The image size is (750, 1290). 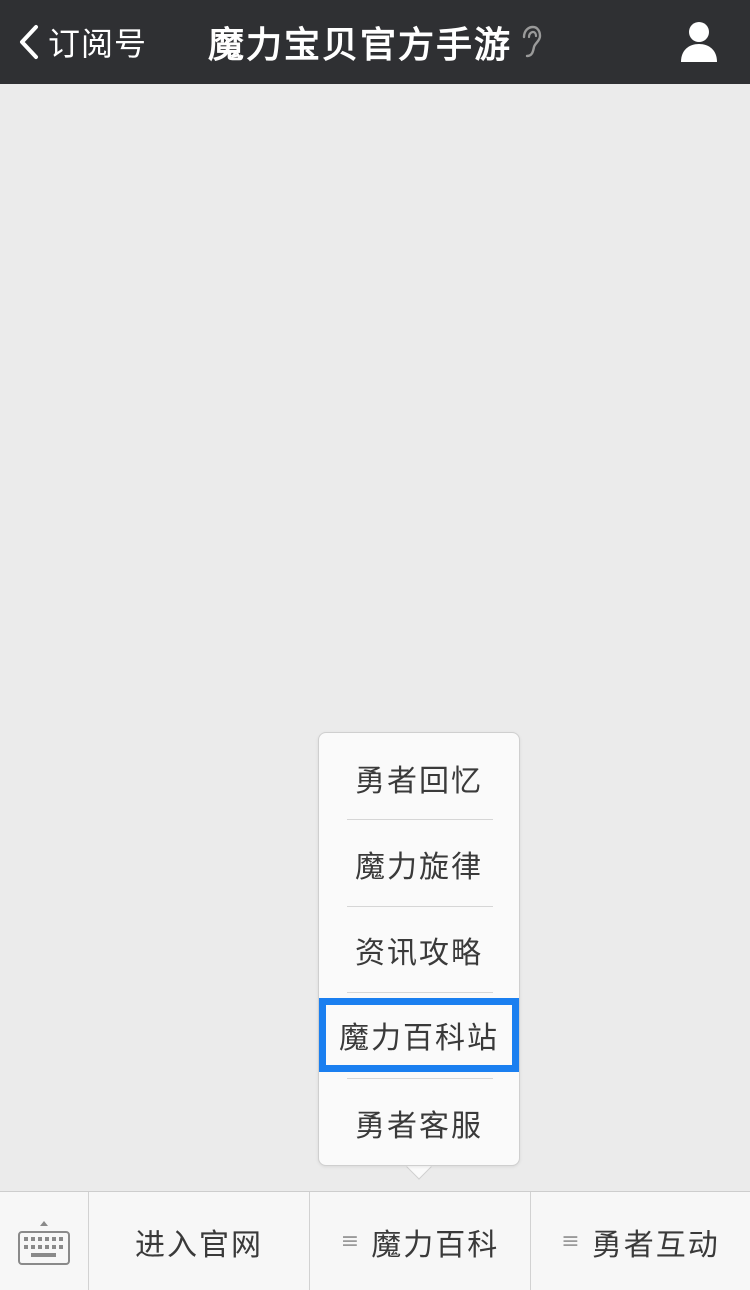 I want to click on menu-item-news-guides: 资讯攻略, so click(x=419, y=950).